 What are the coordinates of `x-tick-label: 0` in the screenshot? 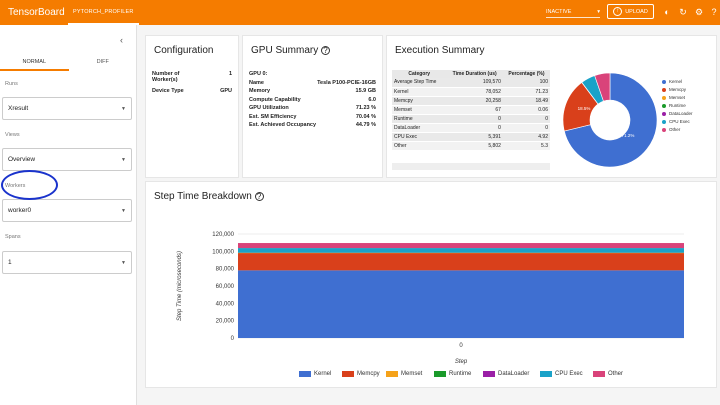 It's located at (461, 346).